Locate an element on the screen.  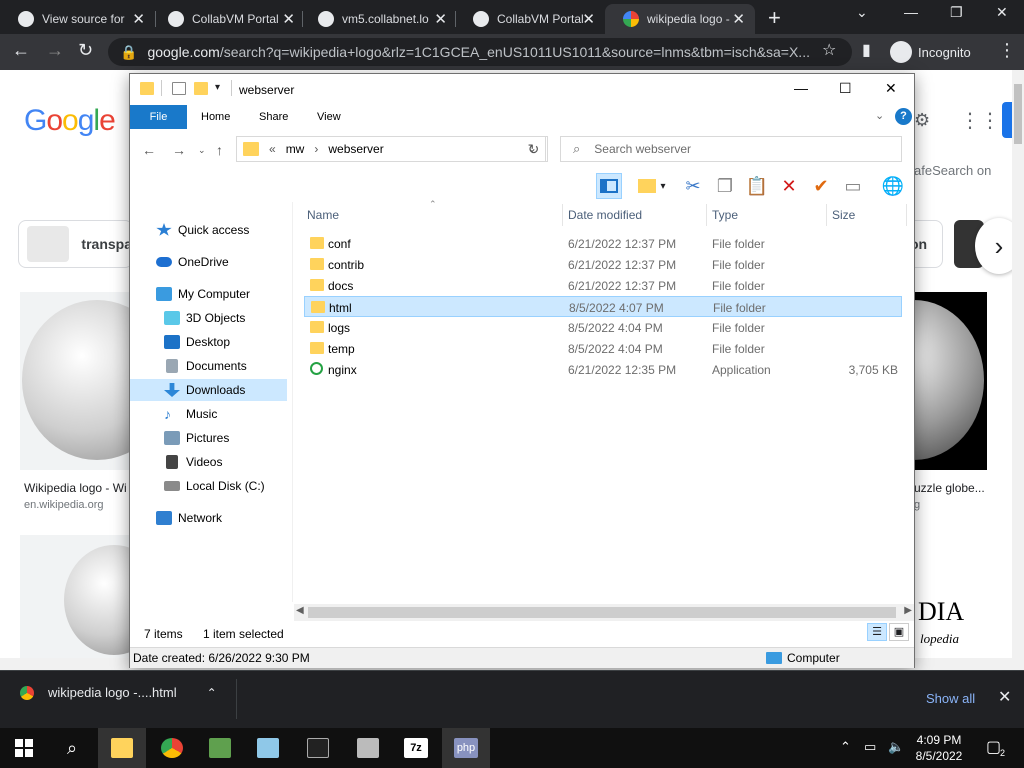
download-item: wikipedia logo -....html ⌃ is located at coordinates (118, 692).